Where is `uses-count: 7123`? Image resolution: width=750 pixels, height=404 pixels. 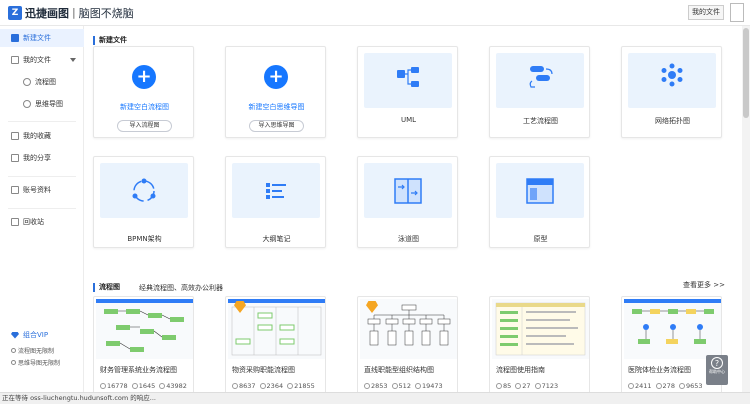
uses-count: 7123 is located at coordinates (550, 386).